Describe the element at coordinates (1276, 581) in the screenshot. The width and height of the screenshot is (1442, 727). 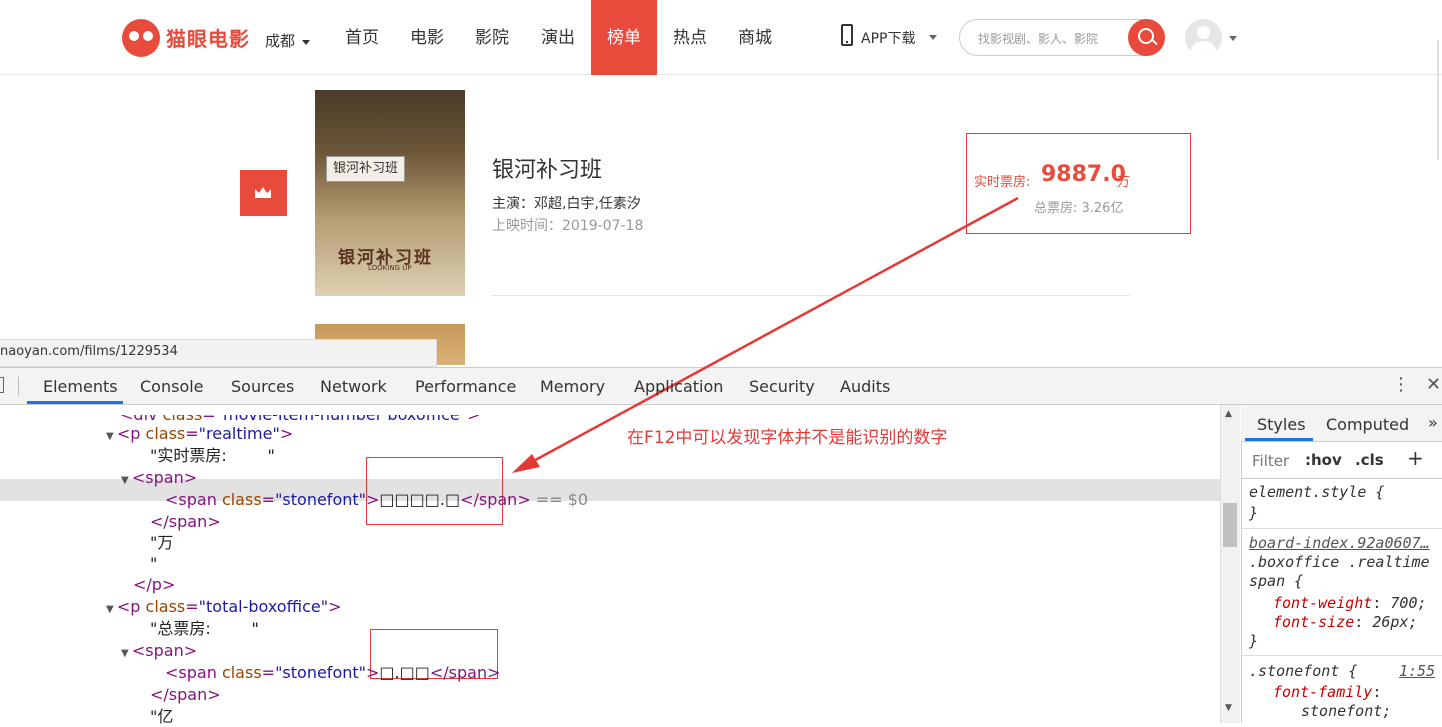
I see `rule-selector: span {` at that location.